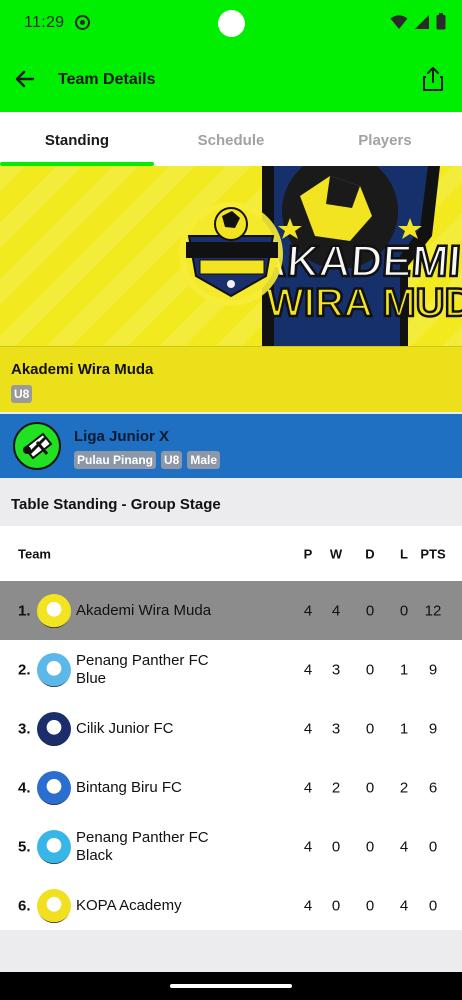 The width and height of the screenshot is (462, 1000). I want to click on column-points: PTS, so click(433, 553).